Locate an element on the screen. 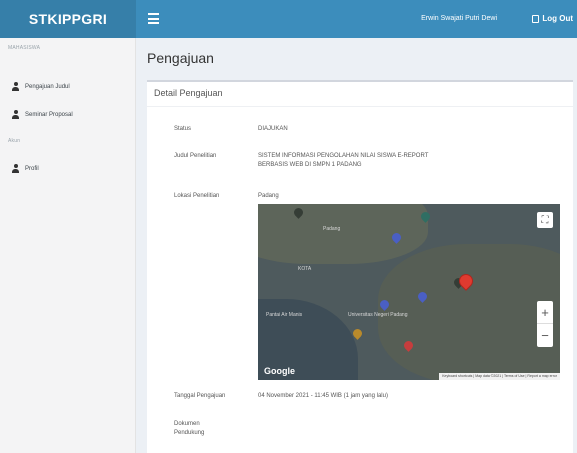 The height and width of the screenshot is (453, 577). zoom-control: + − is located at coordinates (545, 324).